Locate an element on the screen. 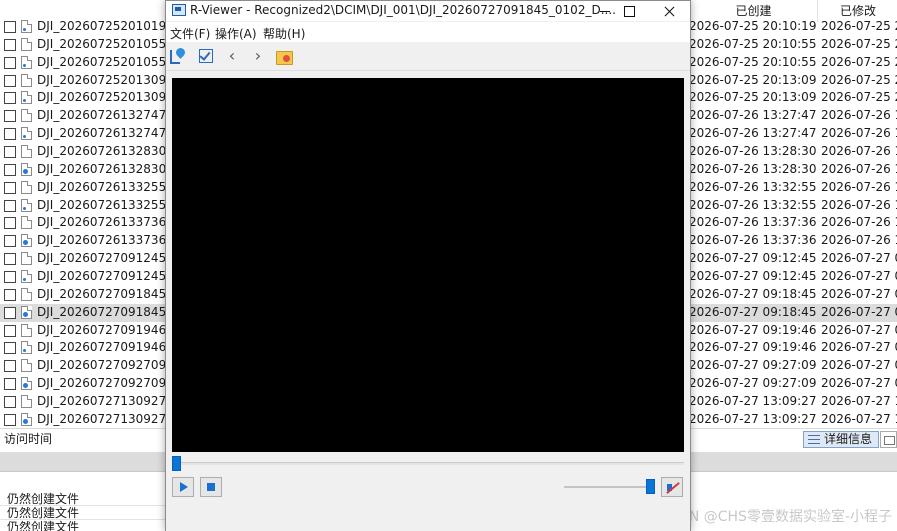  mute-toggle-button is located at coordinates (672, 487).